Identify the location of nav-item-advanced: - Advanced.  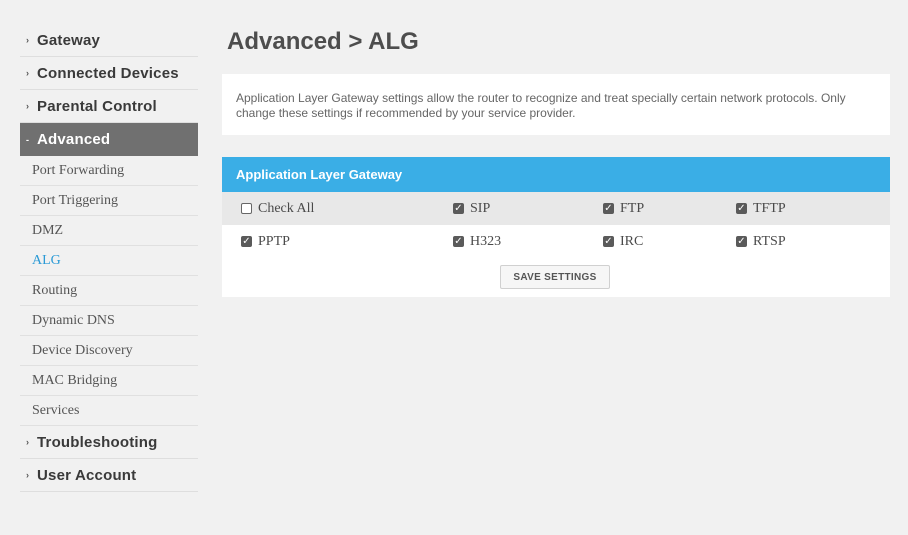
(109, 139).